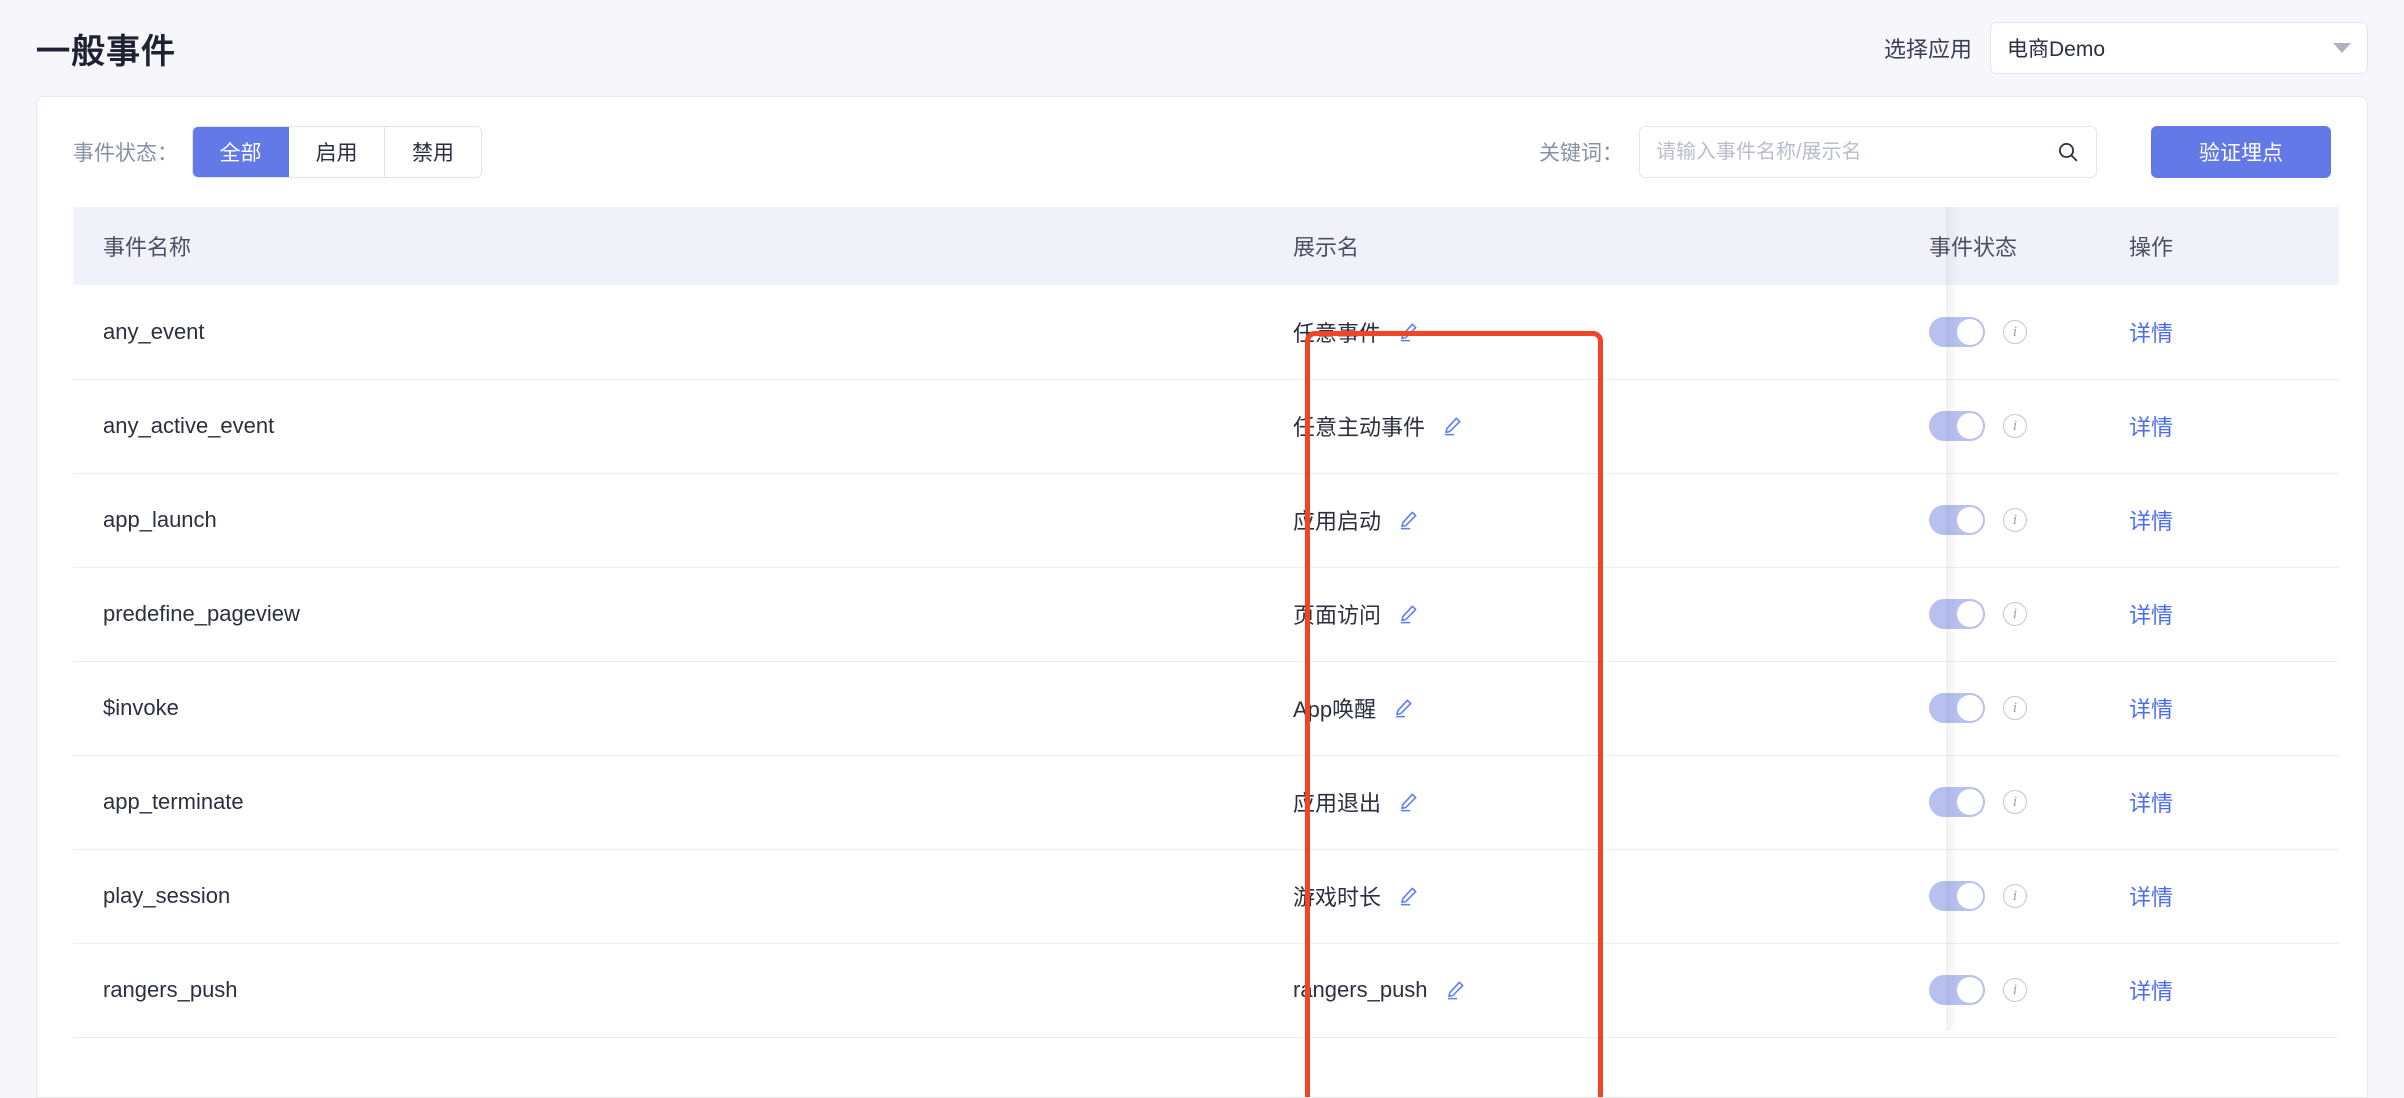 The height and width of the screenshot is (1098, 2404). I want to click on search-input, so click(1868, 152).